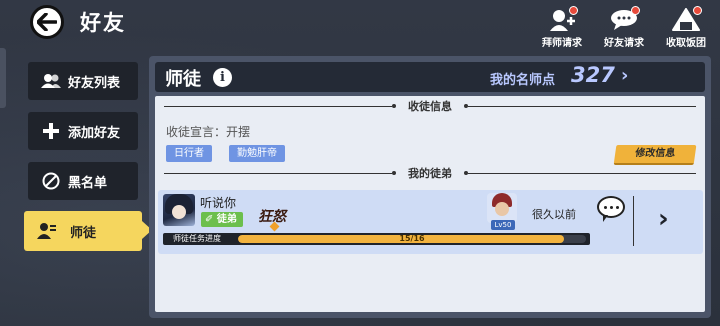  Describe the element at coordinates (655, 155) in the screenshot. I see `edit-info-button: 修改信息` at that location.